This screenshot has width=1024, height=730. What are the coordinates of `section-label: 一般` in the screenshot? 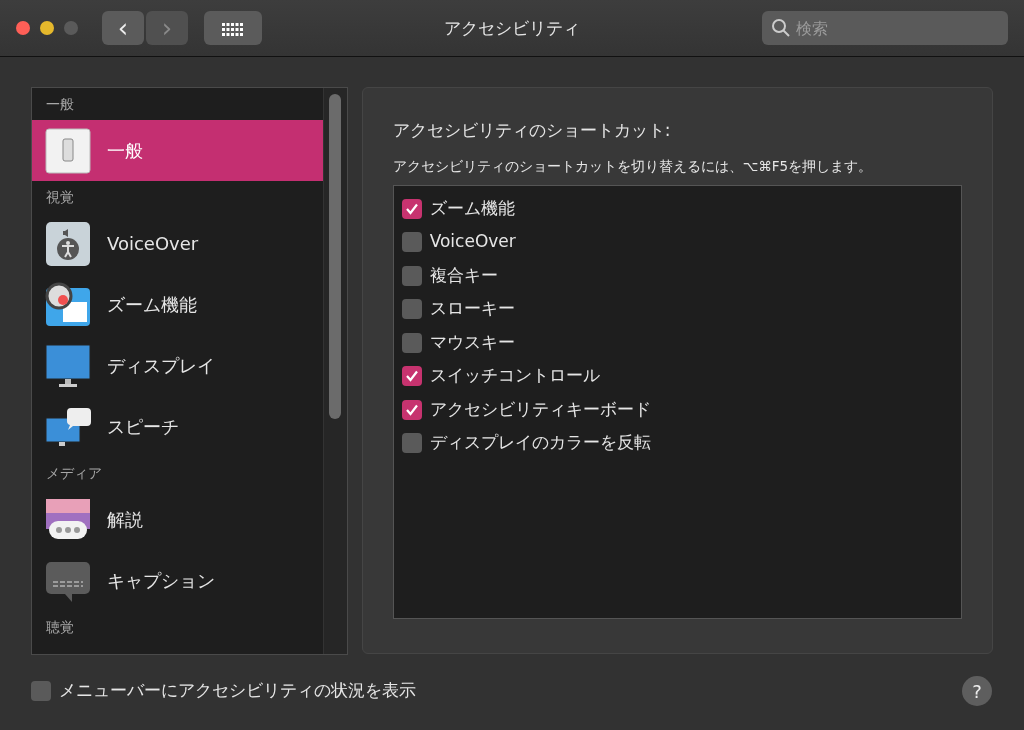 It's located at (60, 104).